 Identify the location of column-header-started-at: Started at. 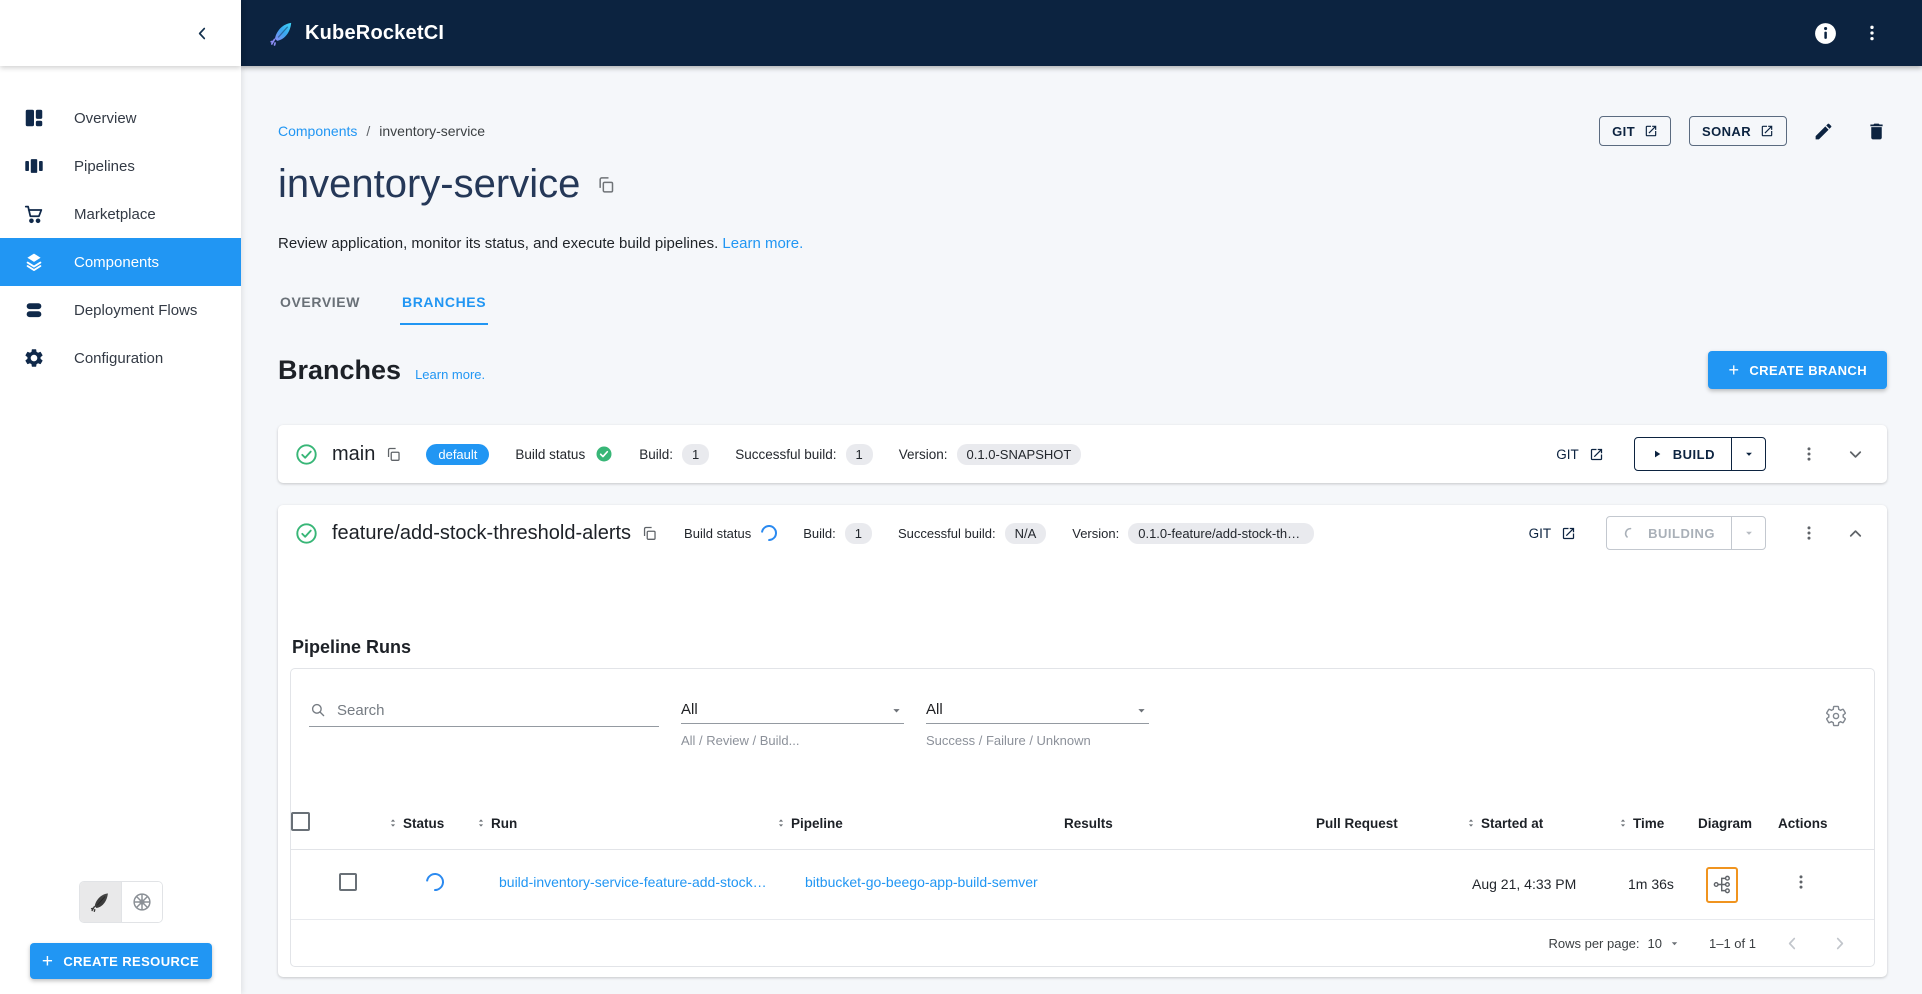
(1512, 823).